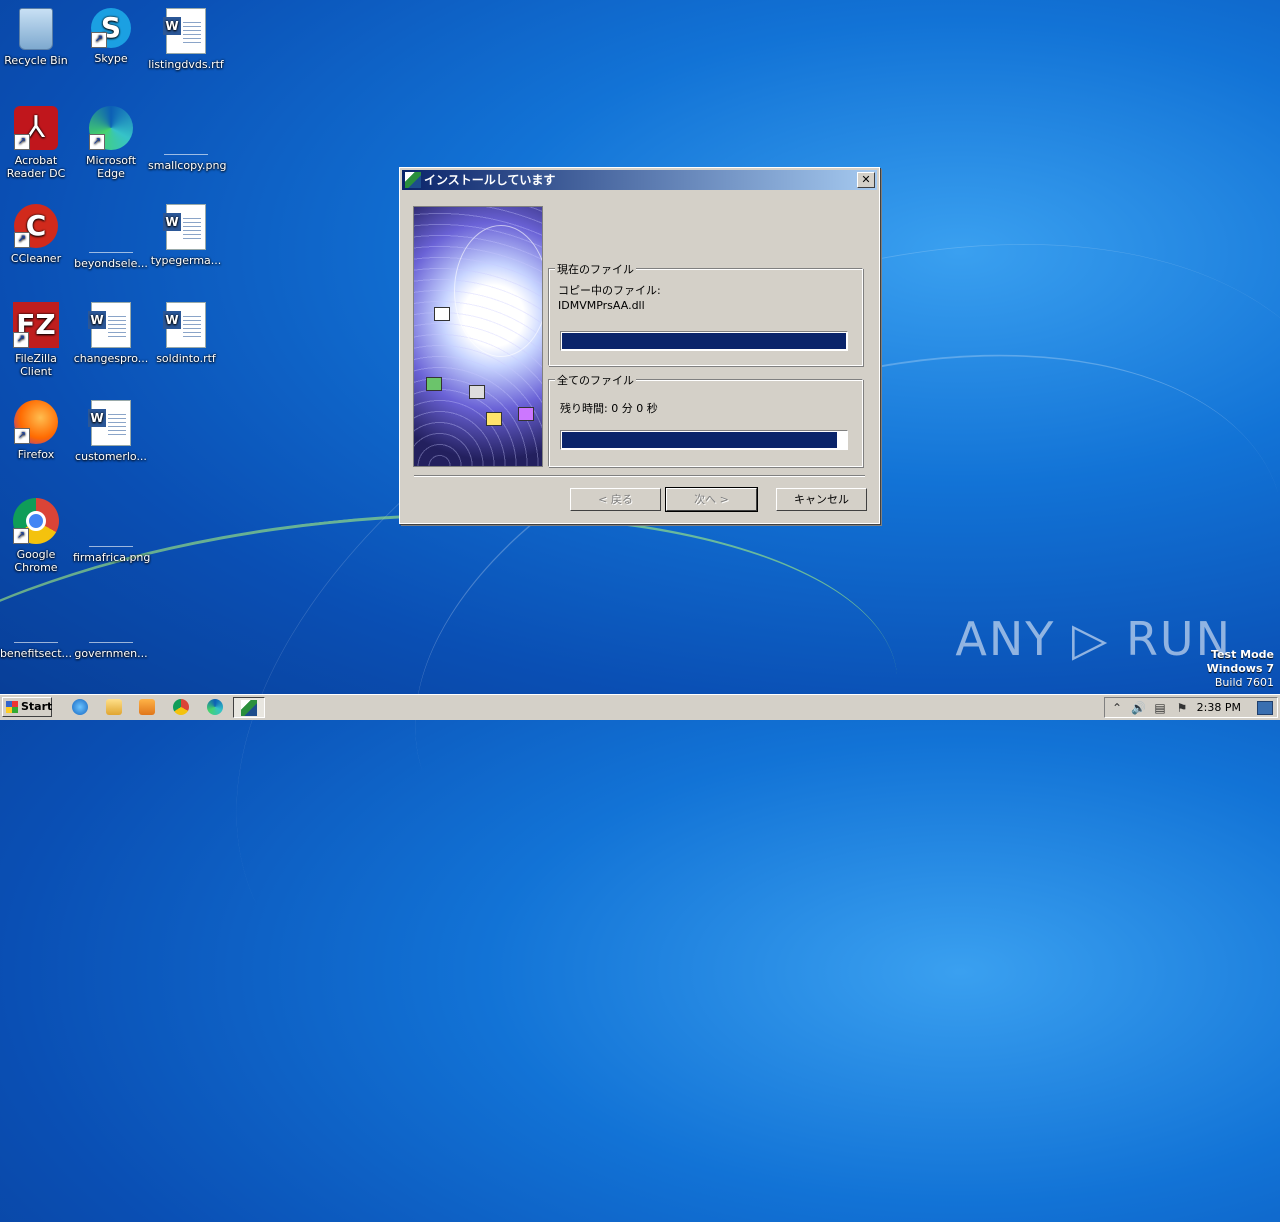  I want to click on close-icon: ✕, so click(866, 179).